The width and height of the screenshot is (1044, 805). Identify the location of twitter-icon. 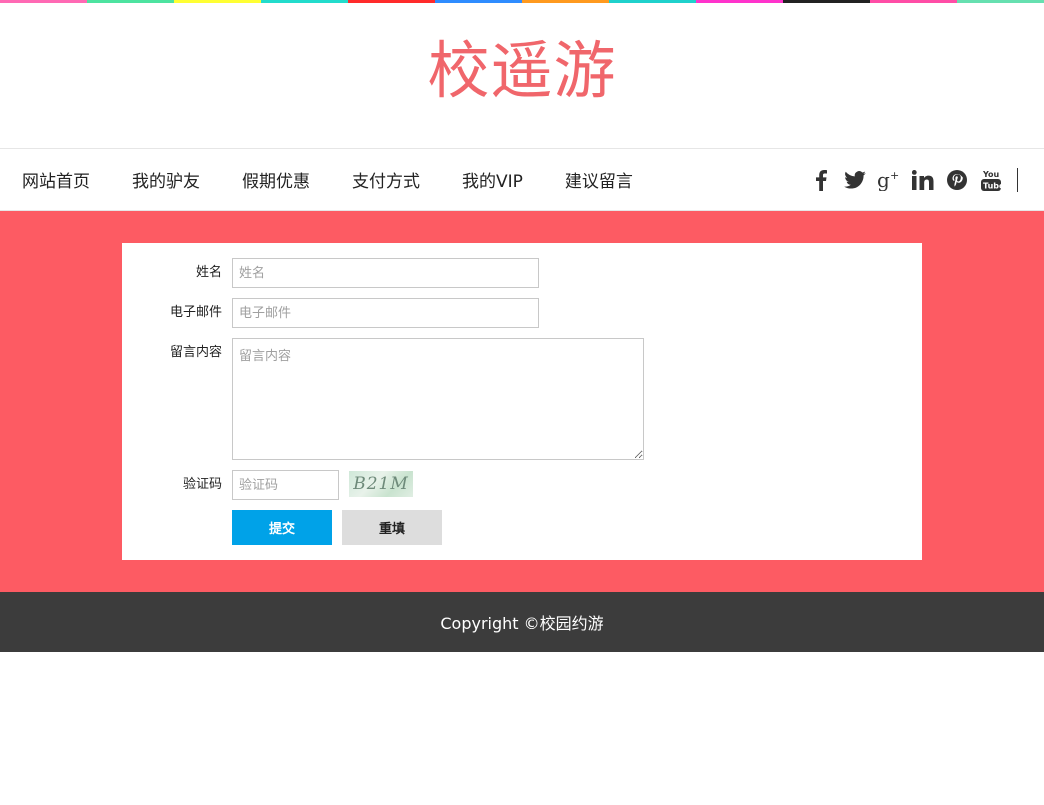
(855, 180).